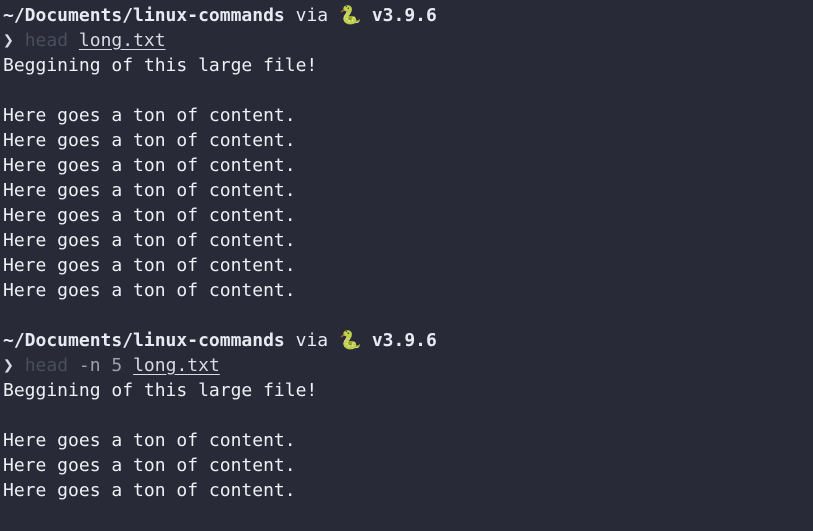  What do you see at coordinates (406, 40) in the screenshot?
I see `command-line: ❯ head long.txt` at bounding box center [406, 40].